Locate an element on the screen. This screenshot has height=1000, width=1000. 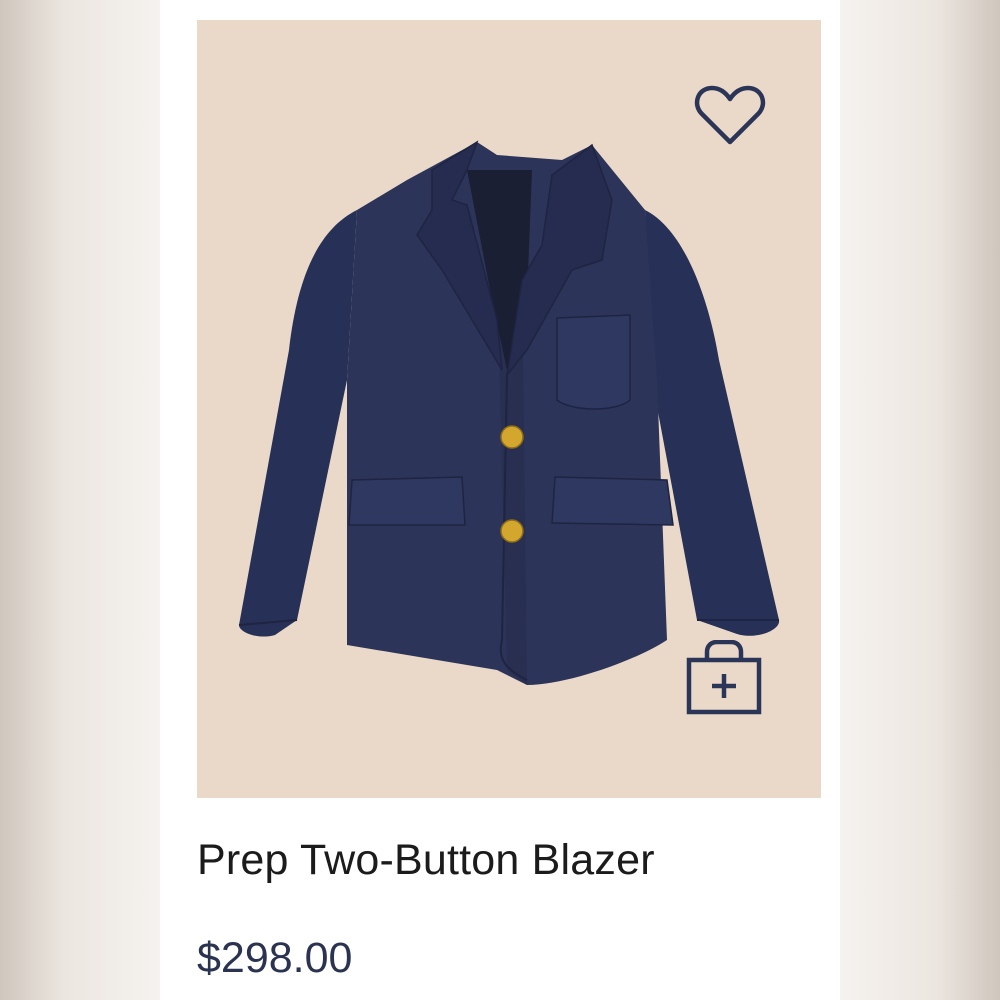
add-to-bag-button is located at coordinates (725, 679).